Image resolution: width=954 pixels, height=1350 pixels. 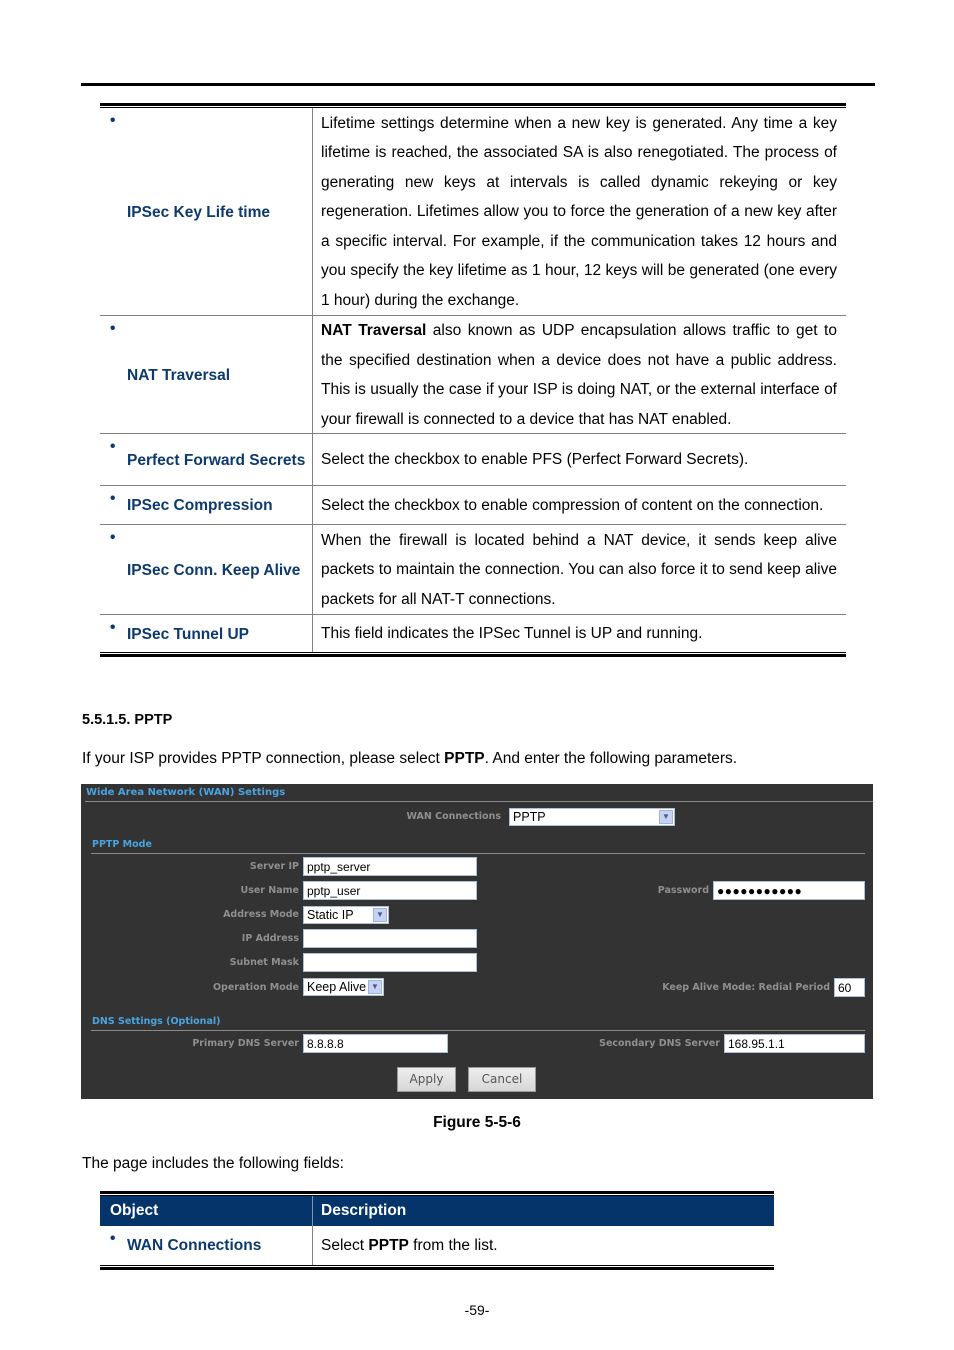 I want to click on fields-intro: The page includes the following fields:, so click(x=213, y=1163).